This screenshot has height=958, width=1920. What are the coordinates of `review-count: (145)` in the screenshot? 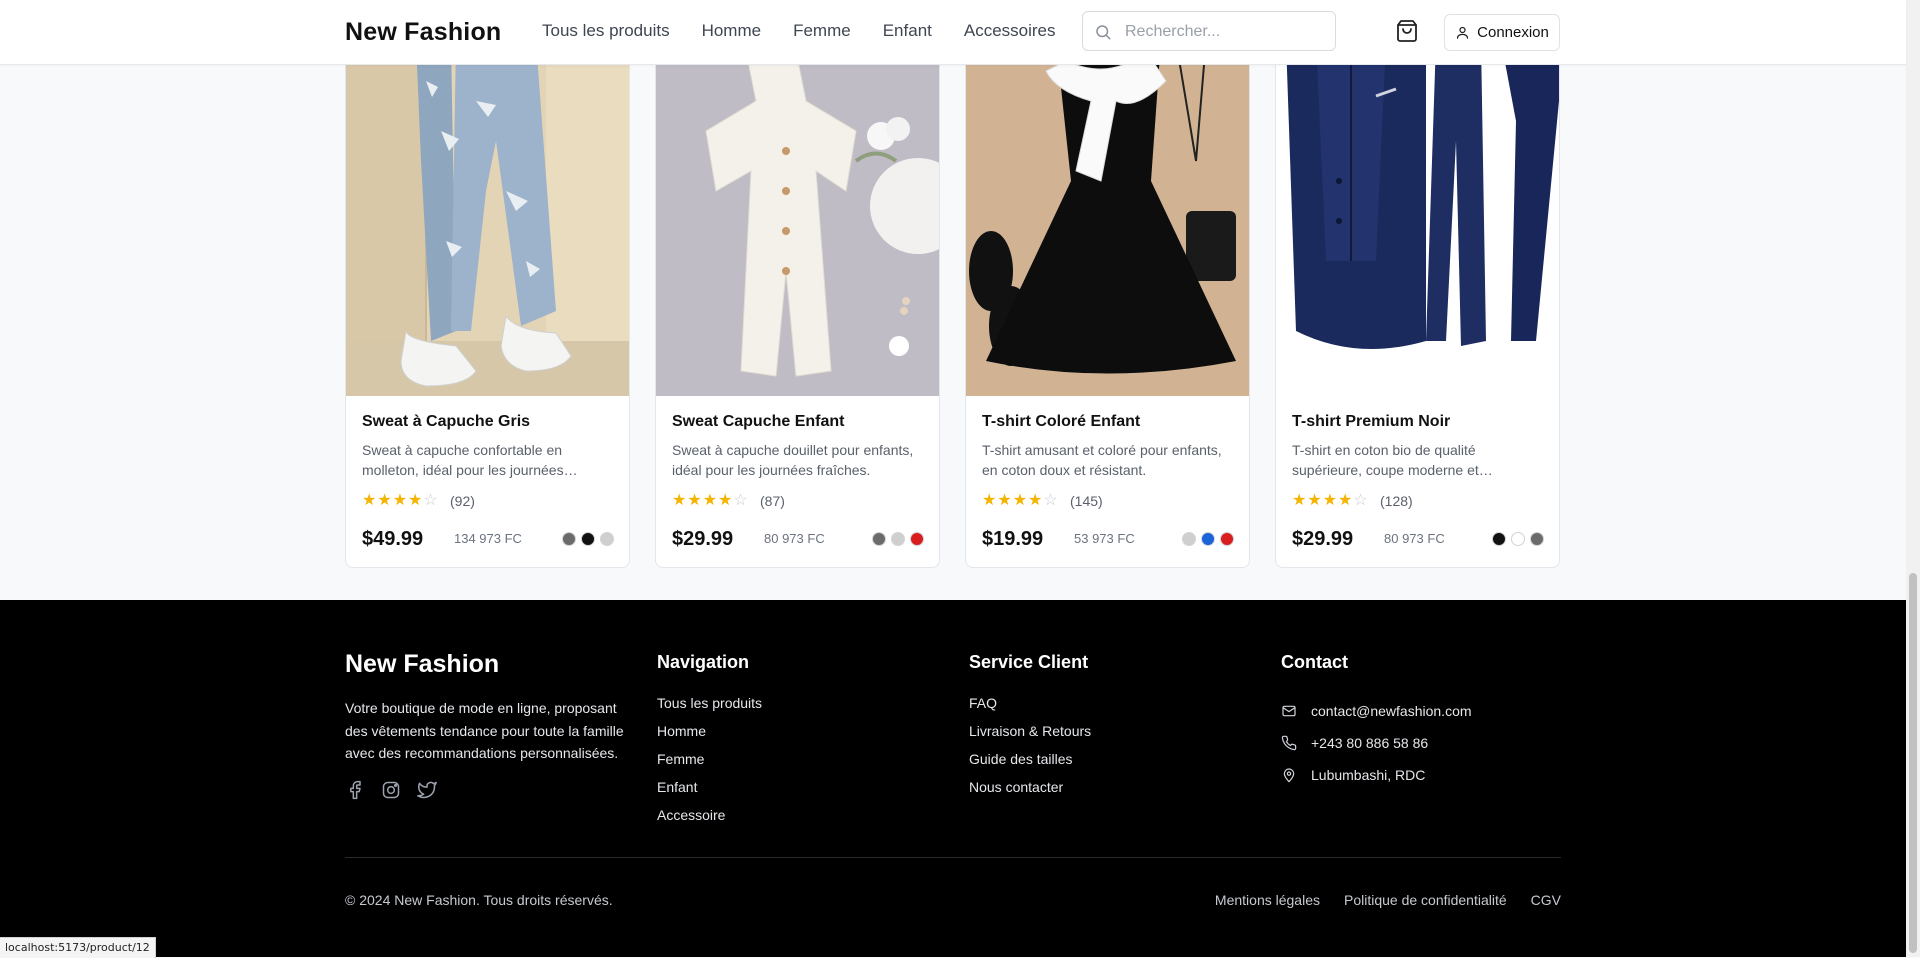 It's located at (1086, 501).